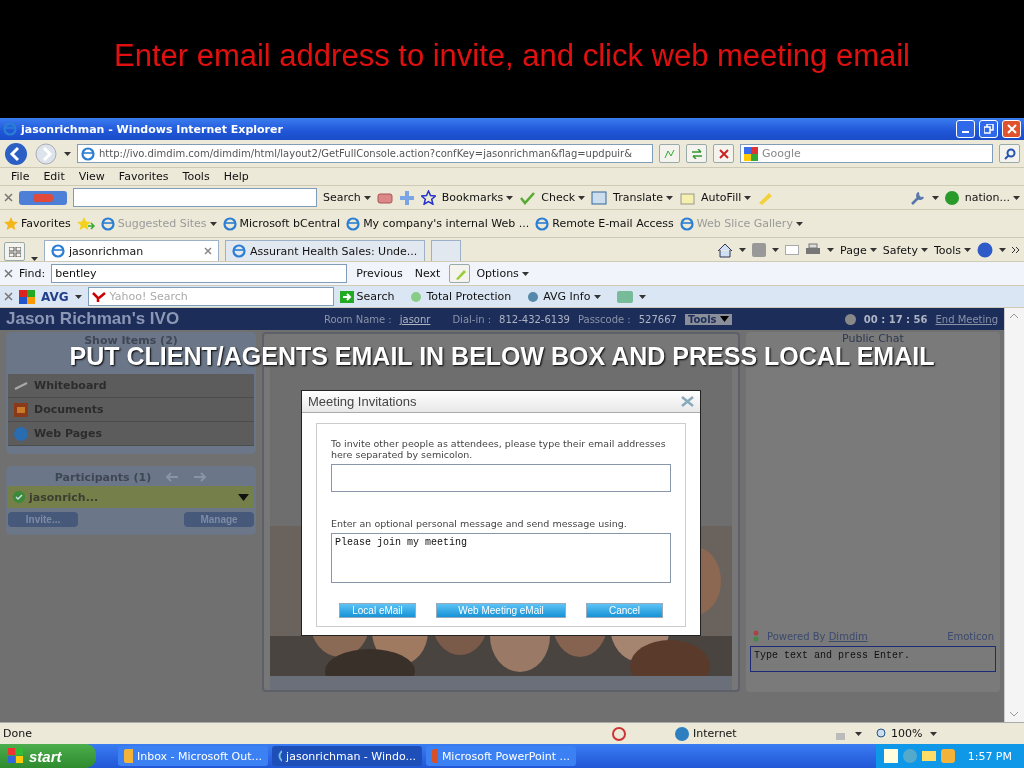 The height and width of the screenshot is (768, 1024). I want to click on command-button: Tools, so click(952, 250).